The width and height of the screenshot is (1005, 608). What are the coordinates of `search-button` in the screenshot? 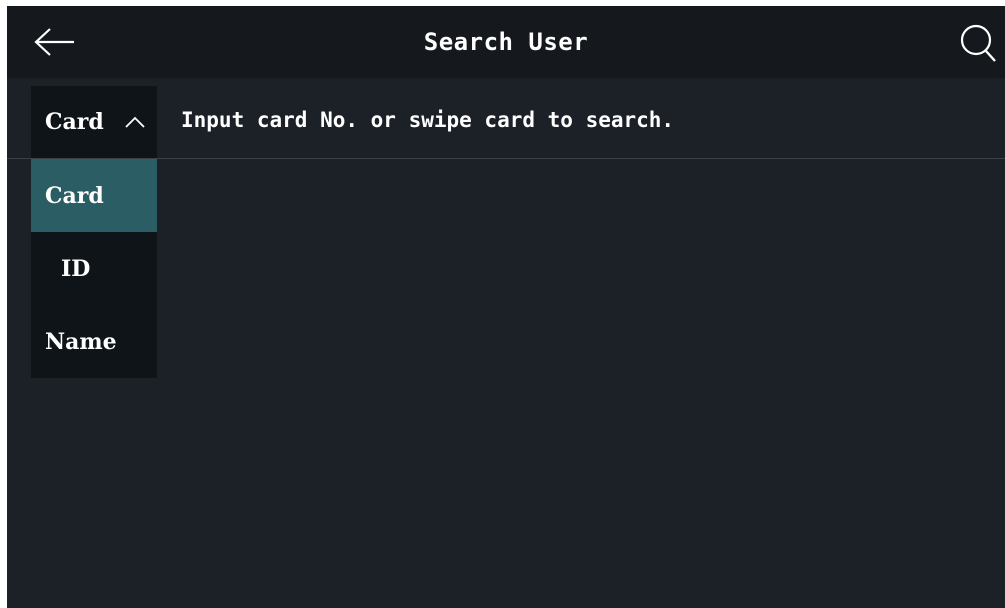 It's located at (978, 43).